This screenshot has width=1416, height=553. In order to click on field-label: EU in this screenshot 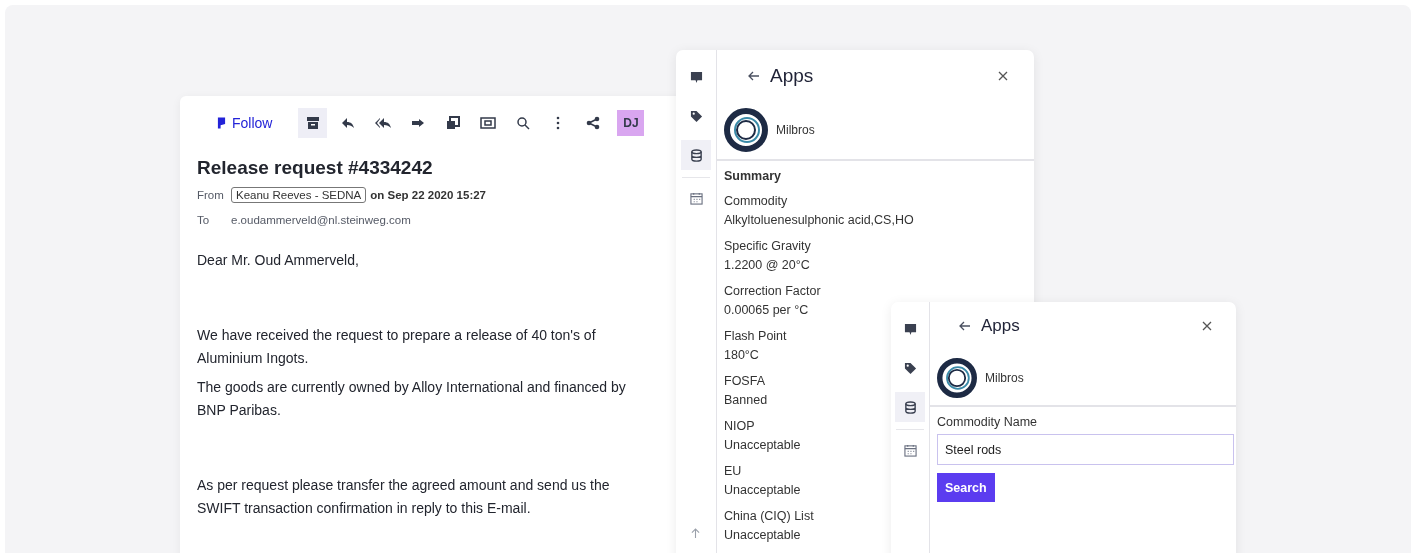, I will do `click(733, 471)`.